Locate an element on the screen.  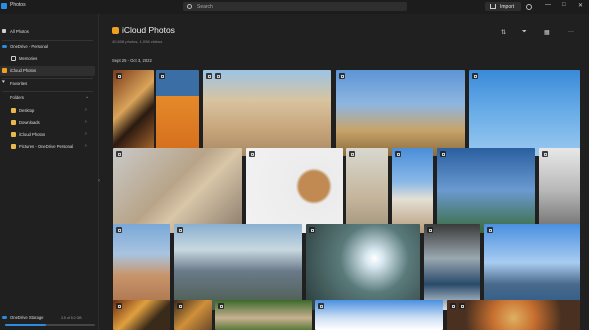
photo-lake-town is located at coordinates (532, 267).